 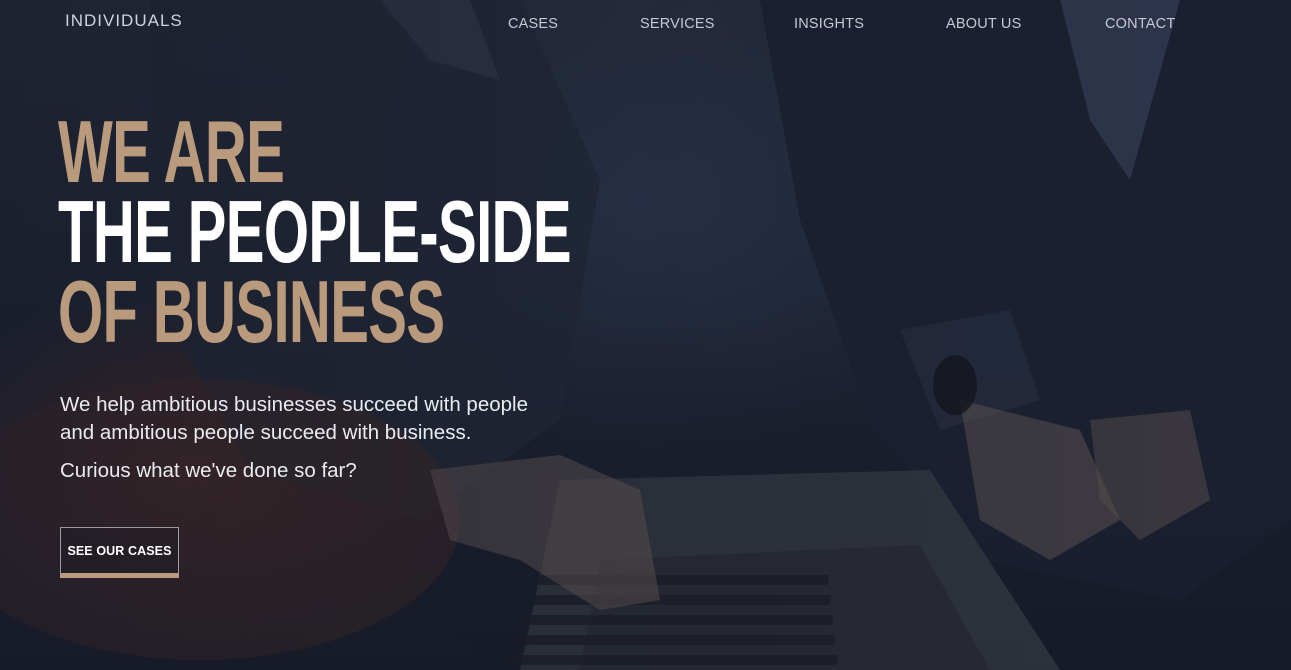 I want to click on nav-item-contact: CONTACT, so click(x=1140, y=24).